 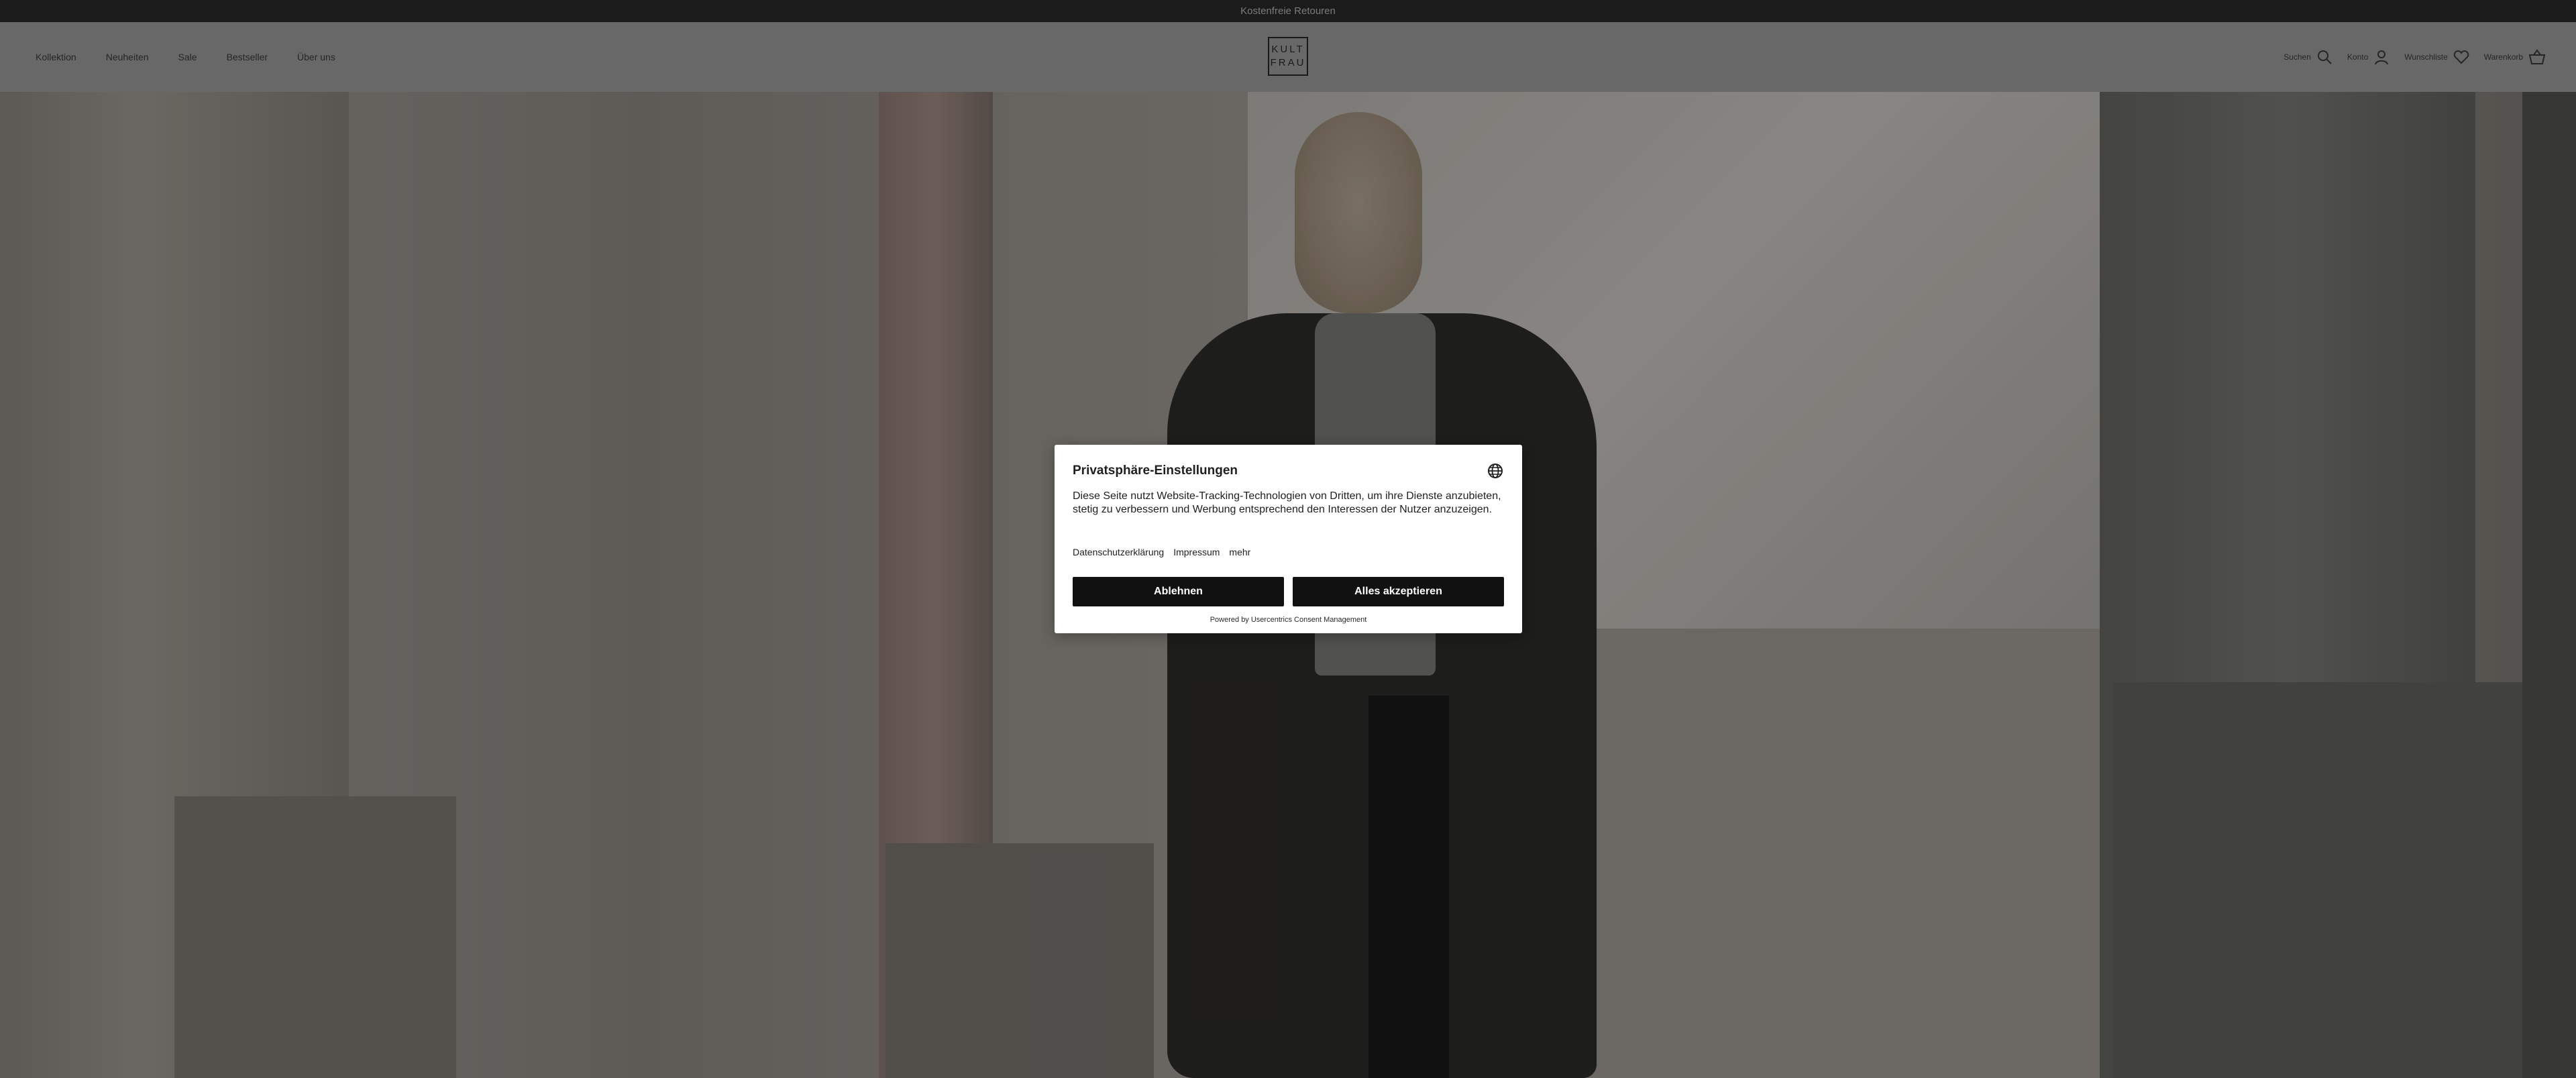 I want to click on accept-all-button: Alles akzeptieren, so click(x=1398, y=591).